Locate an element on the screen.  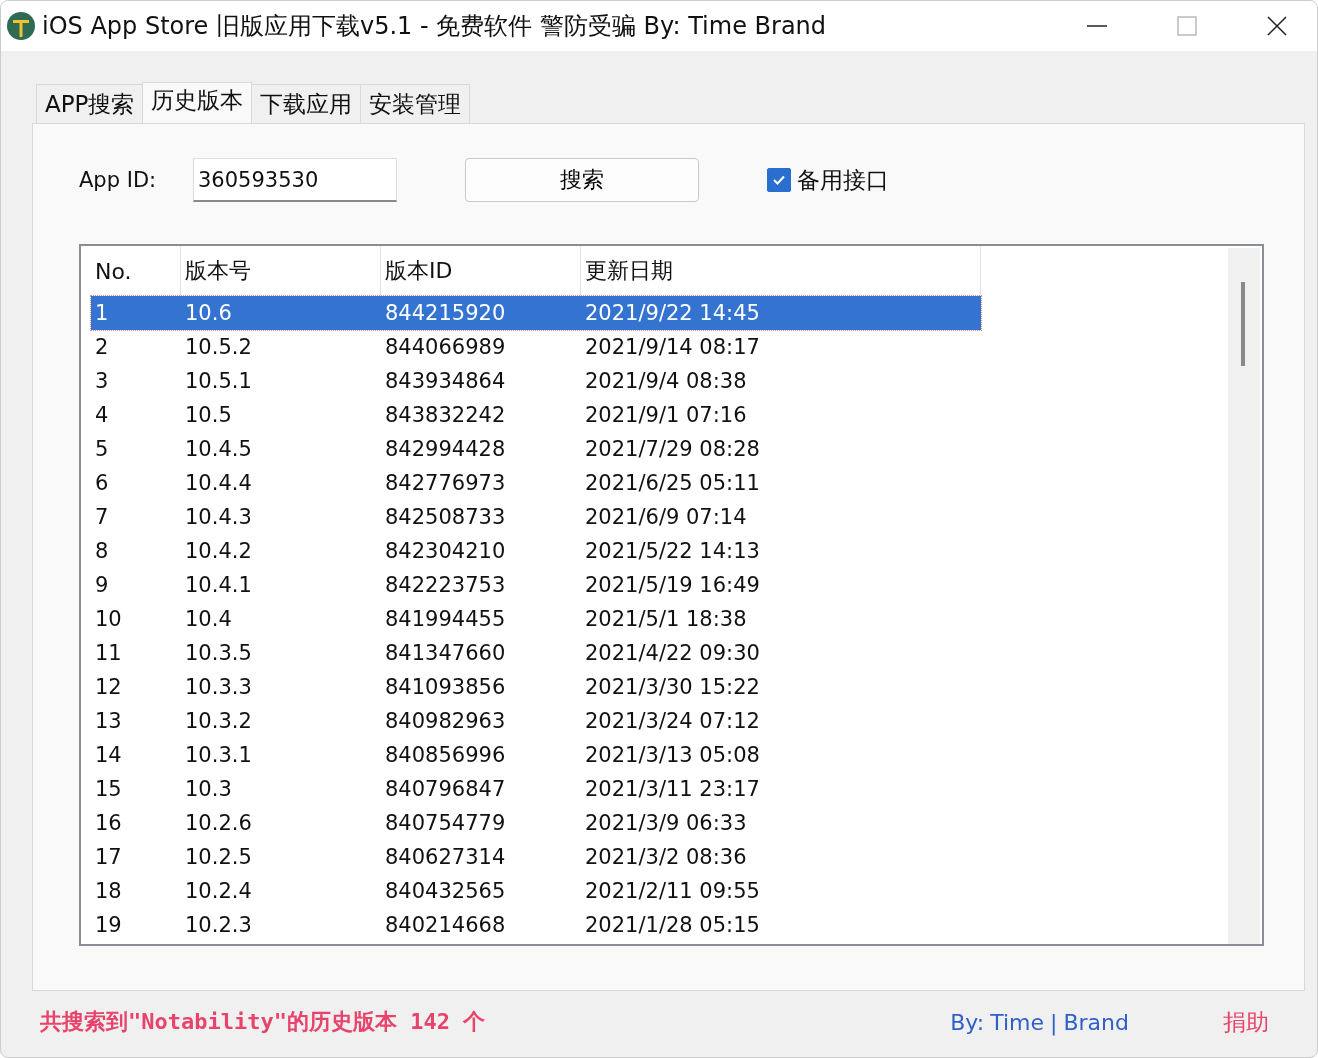
table-cell-text: 10.4.2 is located at coordinates (218, 551).